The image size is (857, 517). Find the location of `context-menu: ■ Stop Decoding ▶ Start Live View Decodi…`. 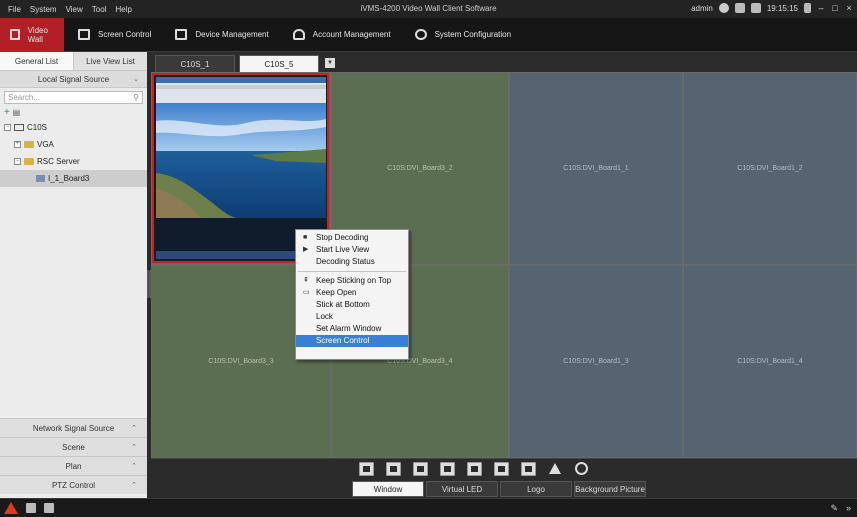

context-menu: ■ Stop Decoding ▶ Start Live View Decodi… is located at coordinates (352, 294).